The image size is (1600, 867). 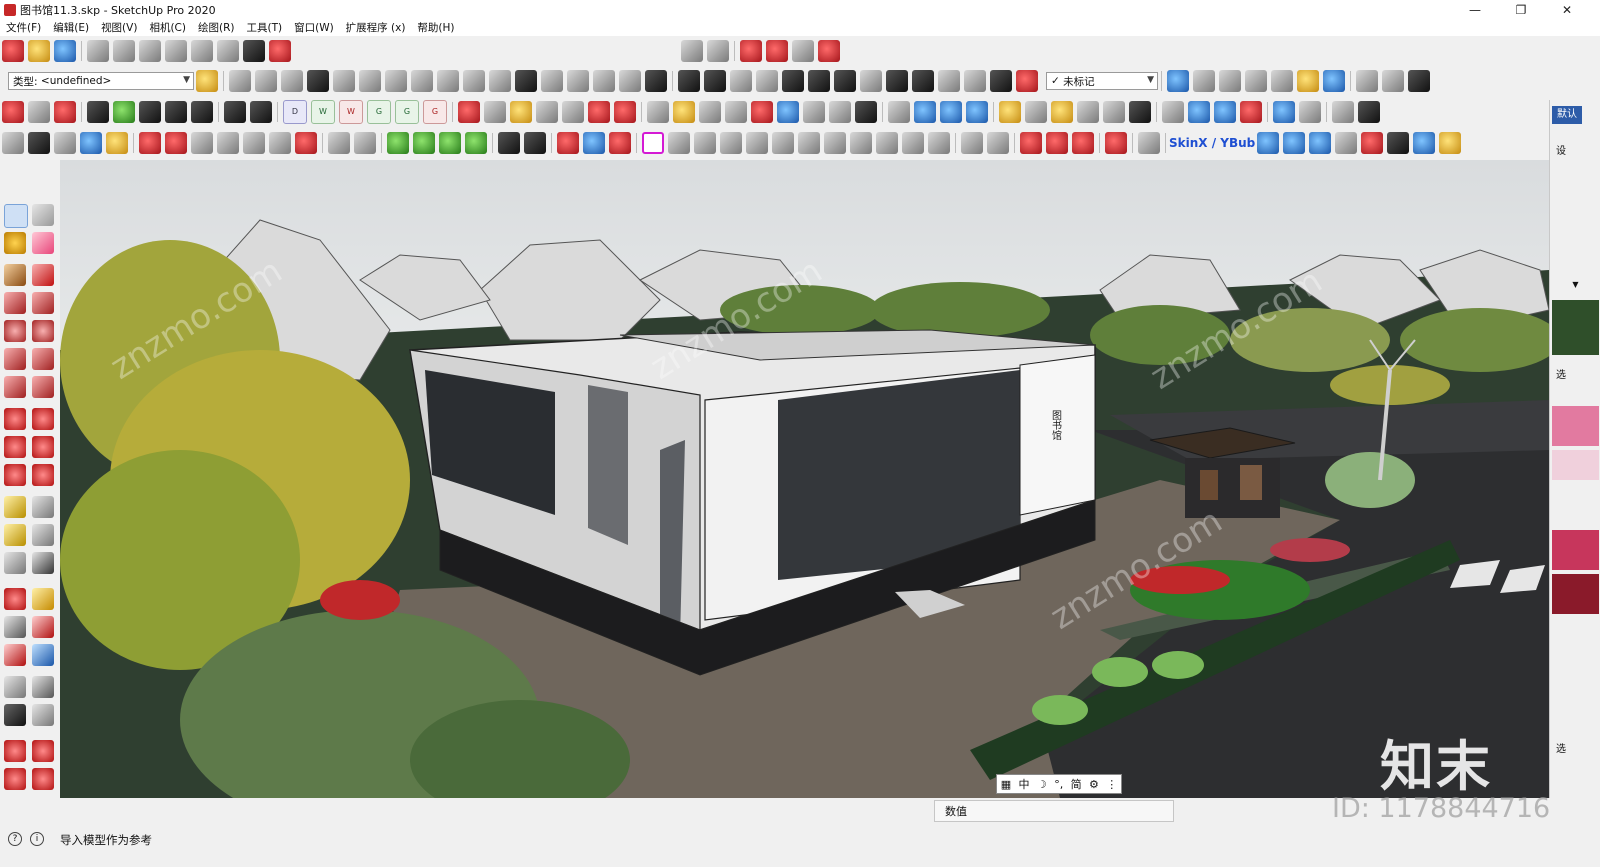 What do you see at coordinates (98, 51) in the screenshot?
I see `cut-icon` at bounding box center [98, 51].